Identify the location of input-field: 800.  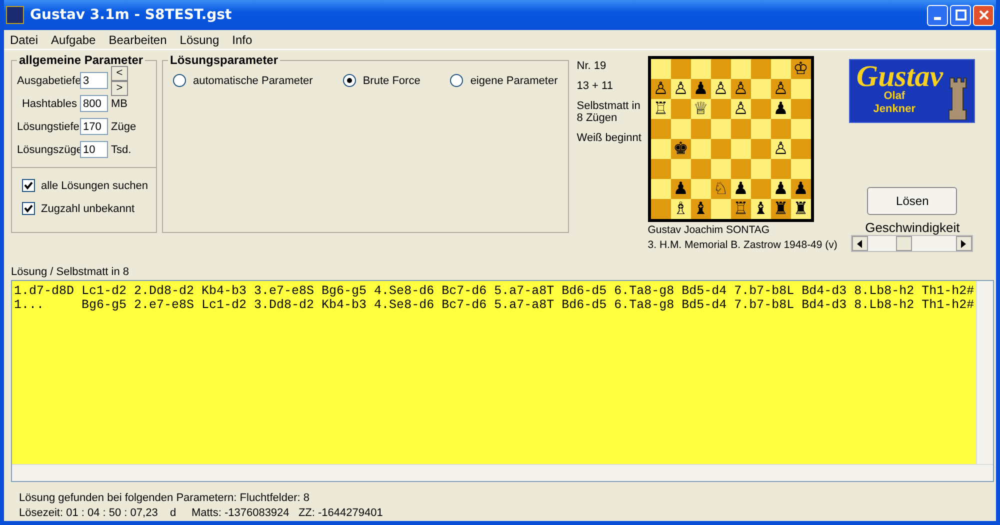
(94, 103).